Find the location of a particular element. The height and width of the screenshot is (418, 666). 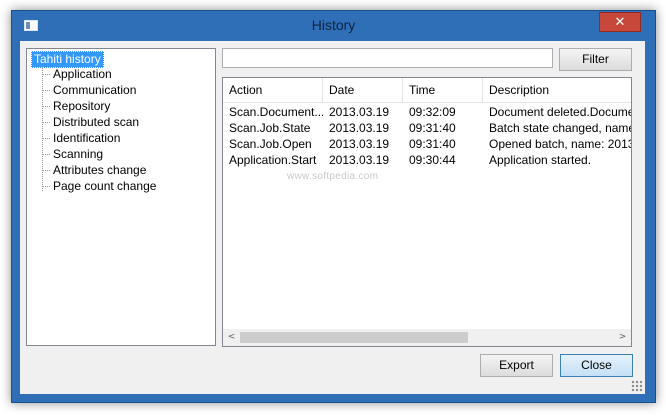

tree-item-communication: Communication is located at coordinates (89, 90).